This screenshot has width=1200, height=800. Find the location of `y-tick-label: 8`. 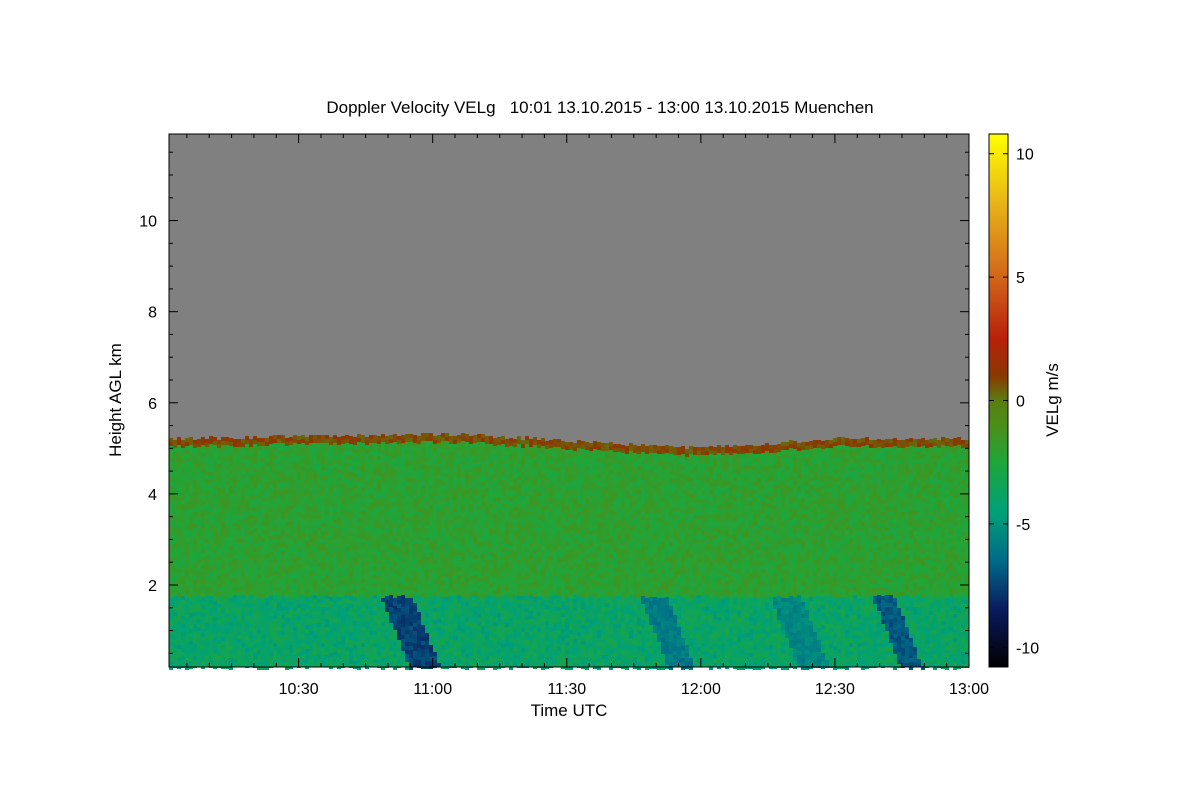

y-tick-label: 8 is located at coordinates (152, 313).